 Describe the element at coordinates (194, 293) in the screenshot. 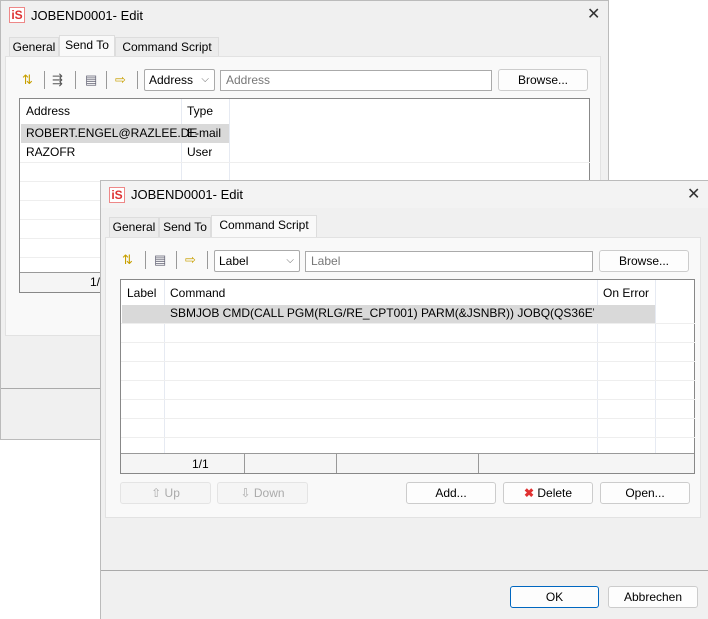

I see `column-header-command: Command` at that location.